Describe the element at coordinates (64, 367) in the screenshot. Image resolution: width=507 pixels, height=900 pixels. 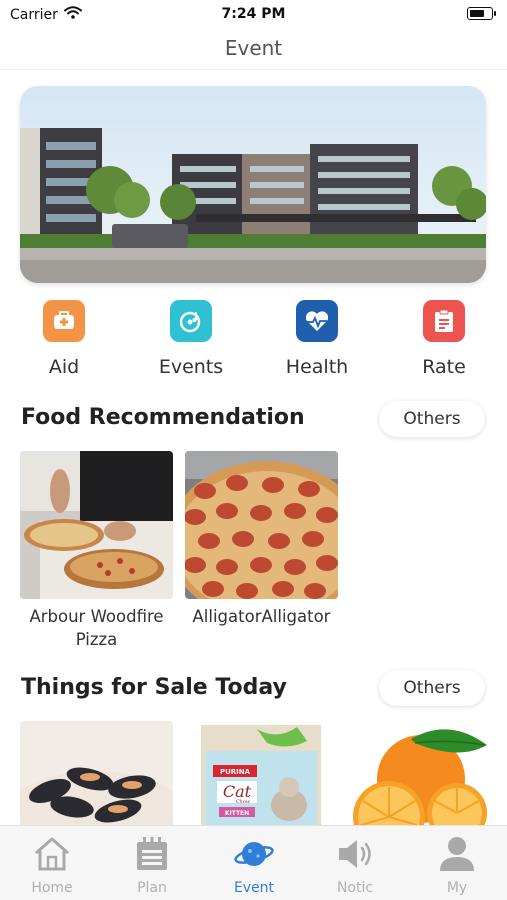
I see `quick-menu-label: Aid` at that location.